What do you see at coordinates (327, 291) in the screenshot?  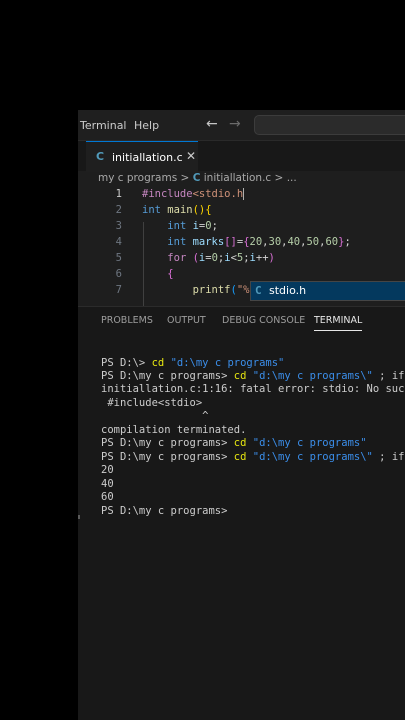 I see `suggestion-widget: C stdio.h` at bounding box center [327, 291].